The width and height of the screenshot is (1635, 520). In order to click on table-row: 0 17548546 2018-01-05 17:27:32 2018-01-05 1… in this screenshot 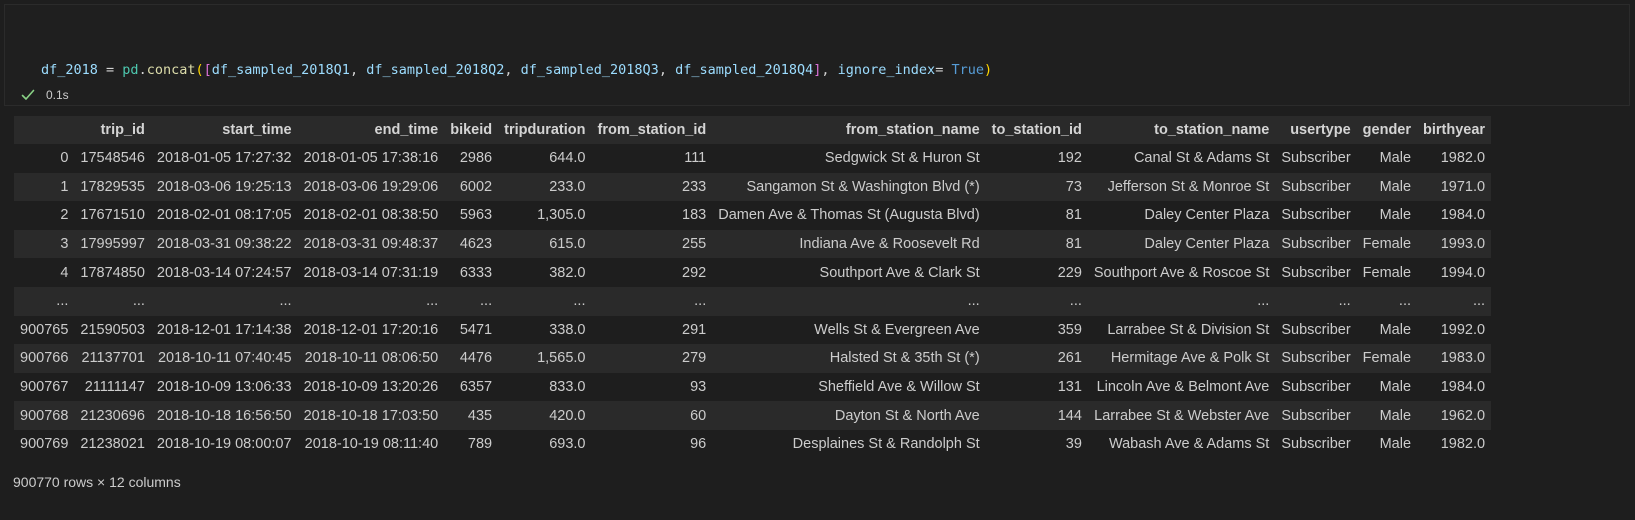, I will do `click(753, 158)`.